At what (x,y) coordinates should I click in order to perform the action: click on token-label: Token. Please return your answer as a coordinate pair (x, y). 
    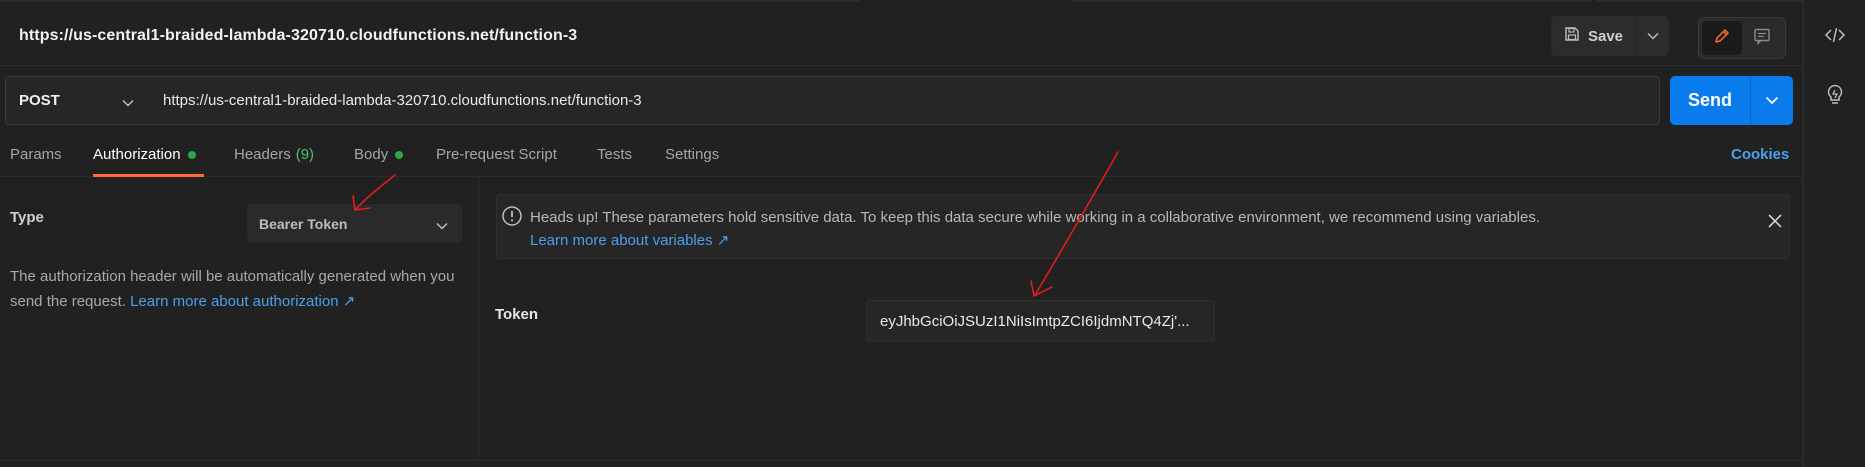
    Looking at the image, I should click on (517, 314).